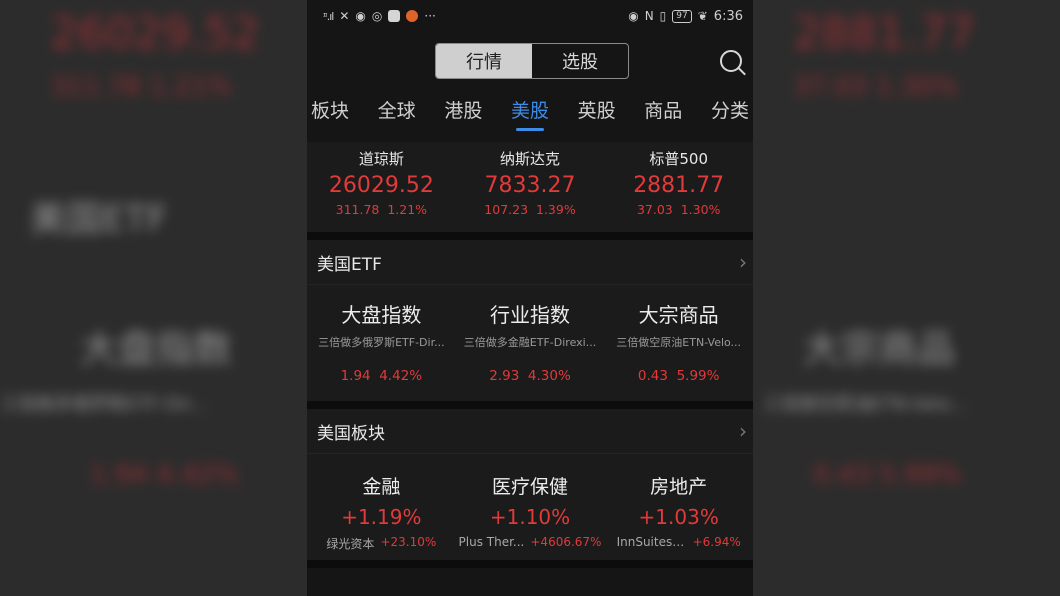  I want to click on sector-leader: 绿光资本 +23.10%, so click(381, 543).